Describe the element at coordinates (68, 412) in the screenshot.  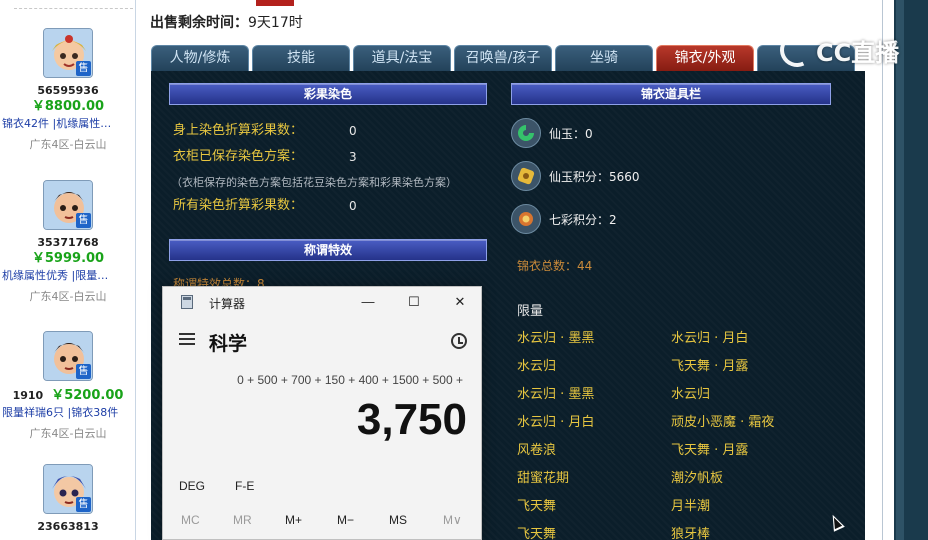
I see `listing-tags: 限量祥瑞6只 |锦衣38件` at that location.